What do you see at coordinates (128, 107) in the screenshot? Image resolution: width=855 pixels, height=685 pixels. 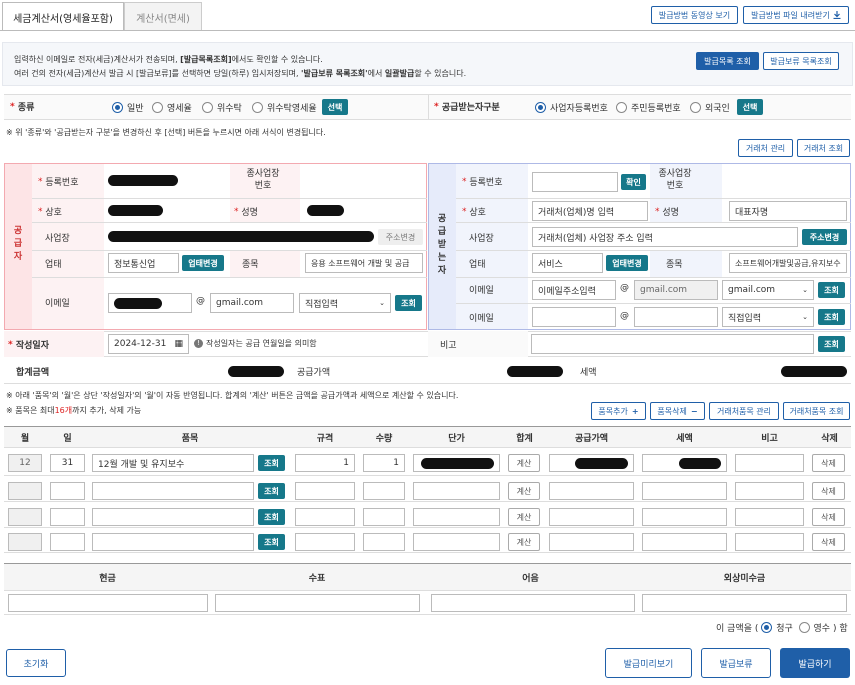 I see `kind-option-general: 일반` at bounding box center [128, 107].